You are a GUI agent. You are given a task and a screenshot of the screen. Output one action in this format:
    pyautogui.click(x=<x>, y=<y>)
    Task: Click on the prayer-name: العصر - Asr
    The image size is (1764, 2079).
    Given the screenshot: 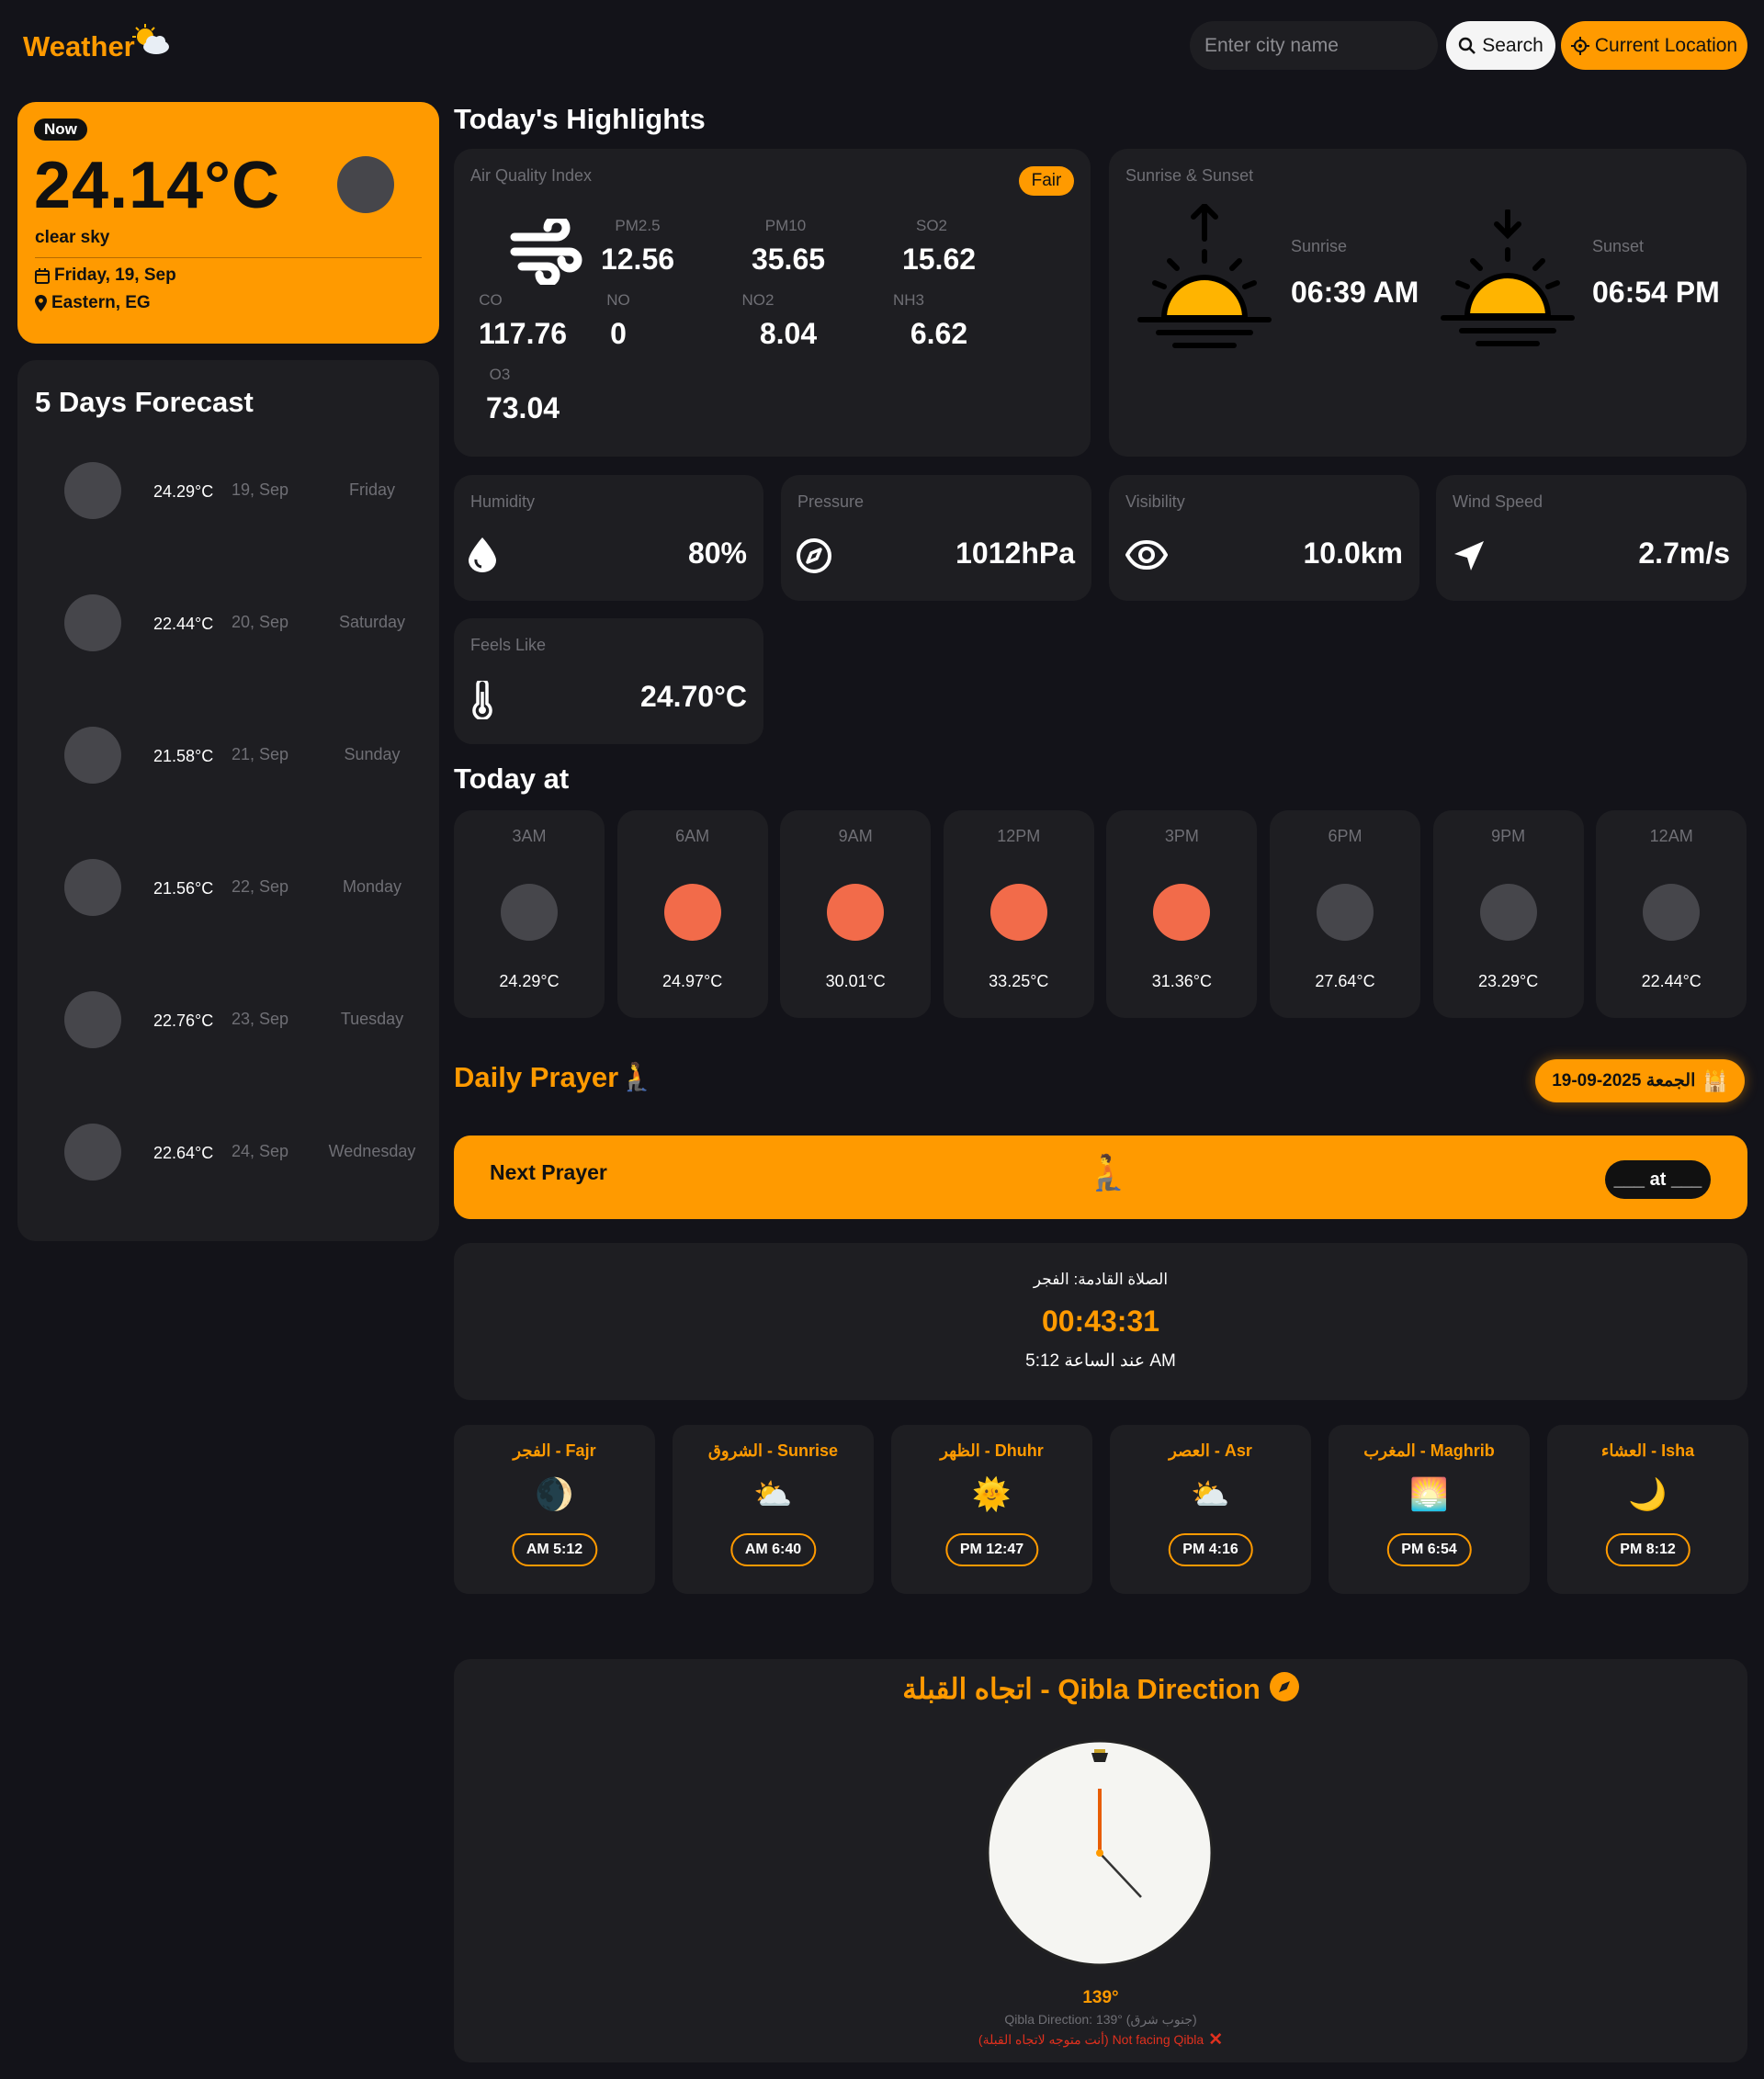 What is the action you would take?
    pyautogui.click(x=1210, y=1450)
    